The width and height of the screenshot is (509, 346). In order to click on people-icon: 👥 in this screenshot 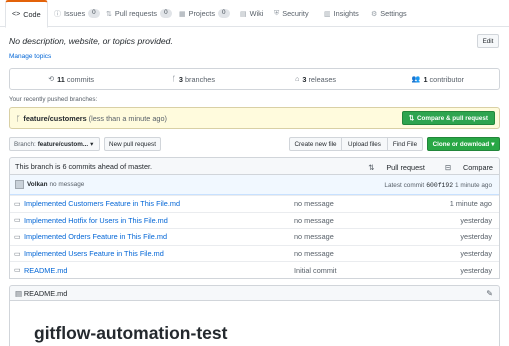, I will do `click(416, 79)`.